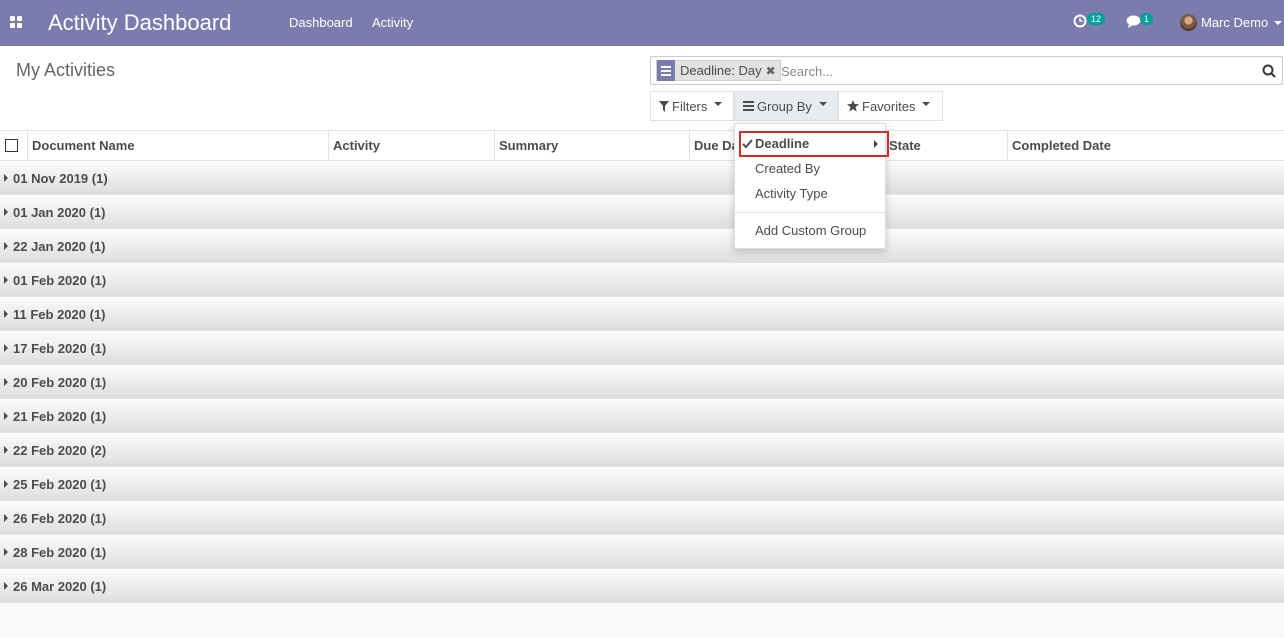  What do you see at coordinates (1188, 22) in the screenshot?
I see `user-avatar` at bounding box center [1188, 22].